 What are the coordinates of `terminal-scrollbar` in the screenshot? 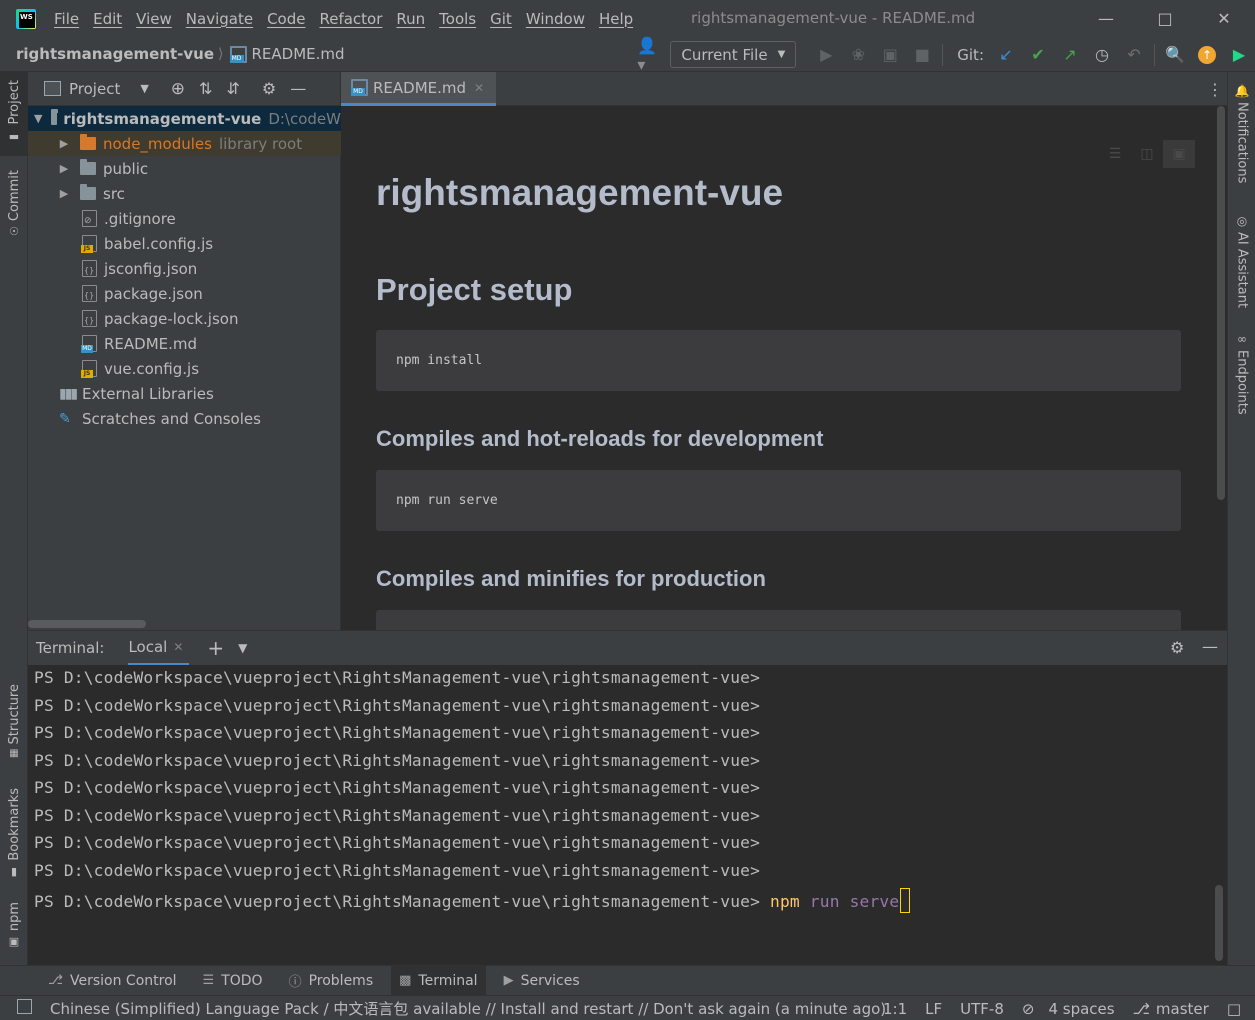 It's located at (1219, 923).